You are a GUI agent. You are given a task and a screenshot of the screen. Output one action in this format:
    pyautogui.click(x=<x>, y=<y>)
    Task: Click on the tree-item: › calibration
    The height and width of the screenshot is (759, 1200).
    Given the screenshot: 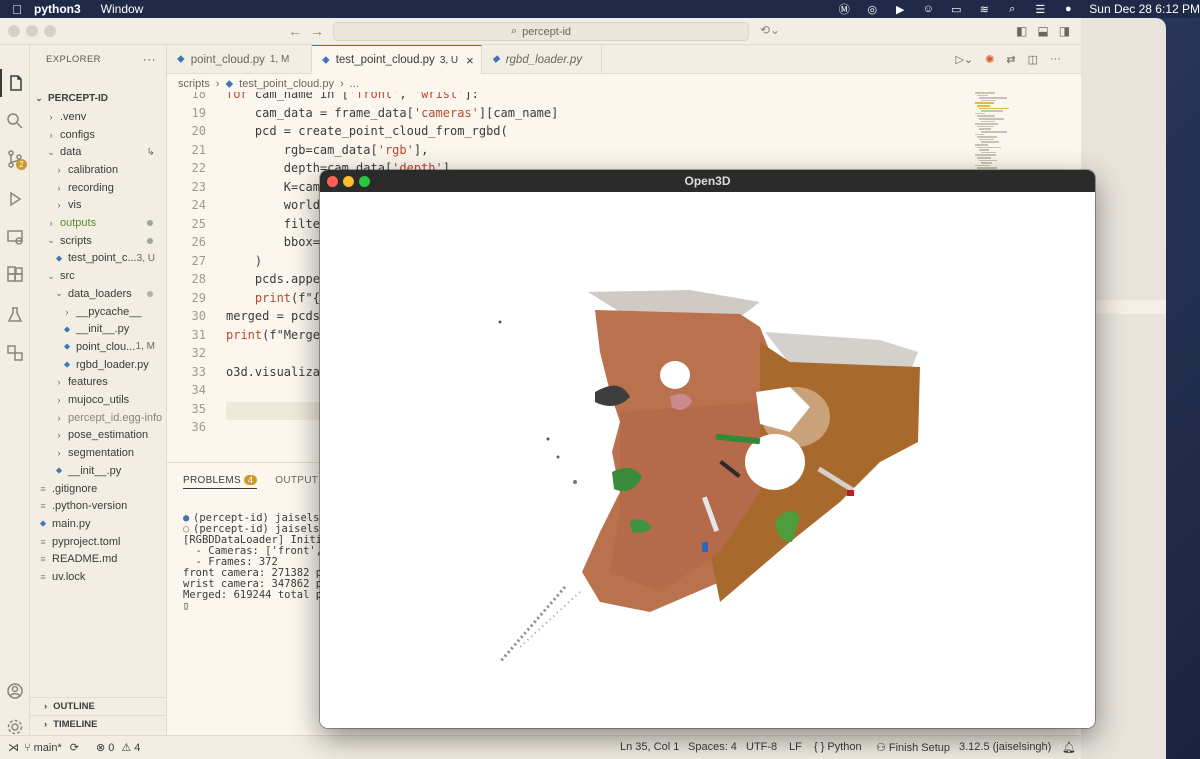 What is the action you would take?
    pyautogui.click(x=98, y=170)
    